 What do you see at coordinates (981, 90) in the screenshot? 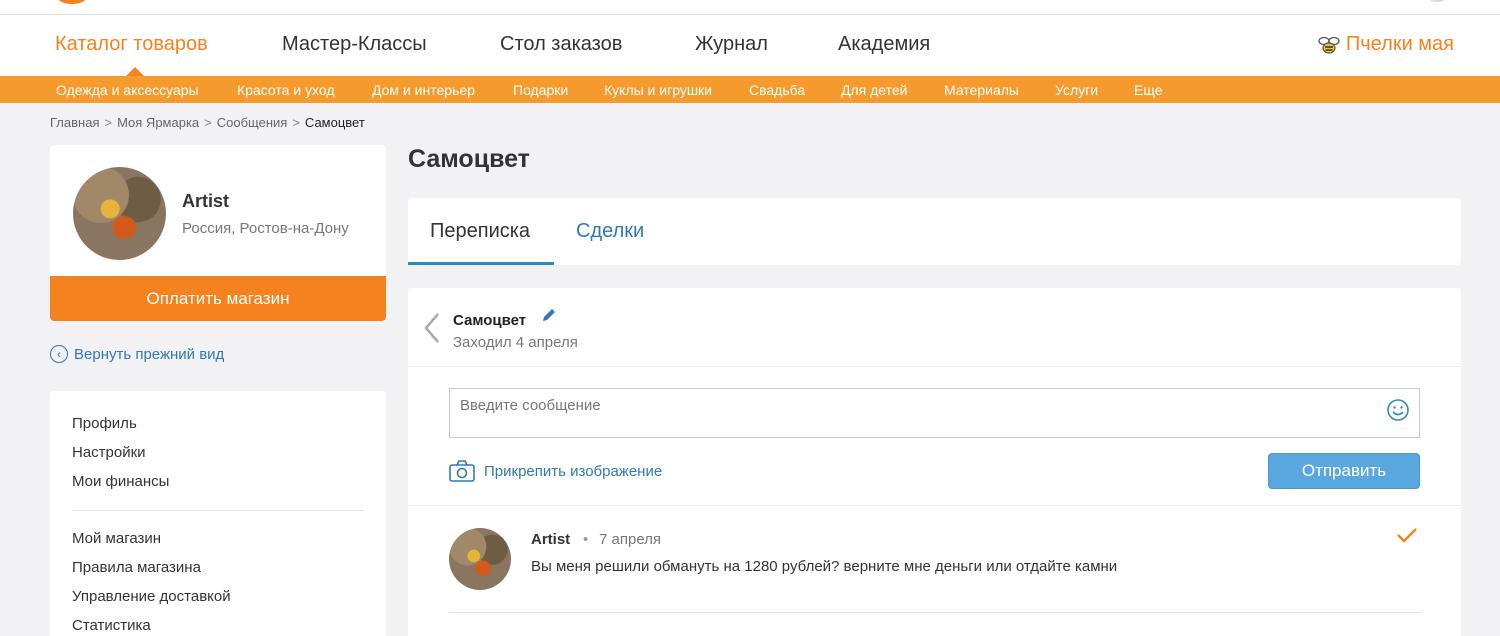
I see `category-materials: Материалы` at bounding box center [981, 90].